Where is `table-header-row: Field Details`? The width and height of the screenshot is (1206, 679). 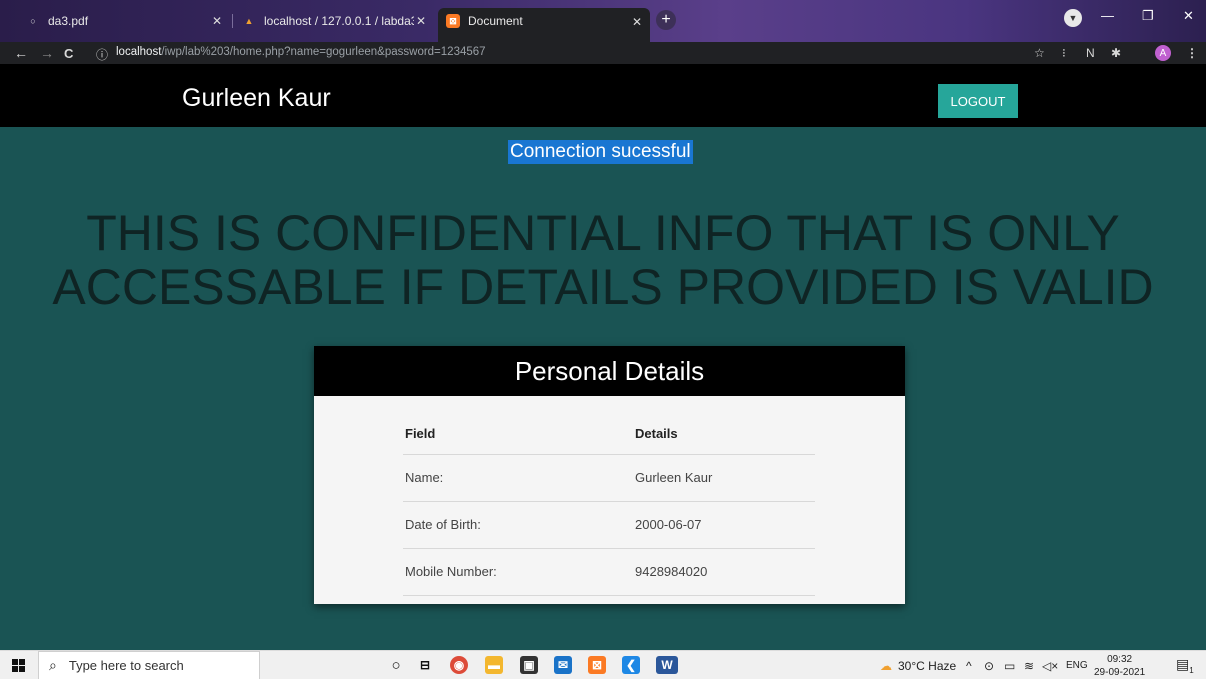
table-header-row: Field Details is located at coordinates (609, 434).